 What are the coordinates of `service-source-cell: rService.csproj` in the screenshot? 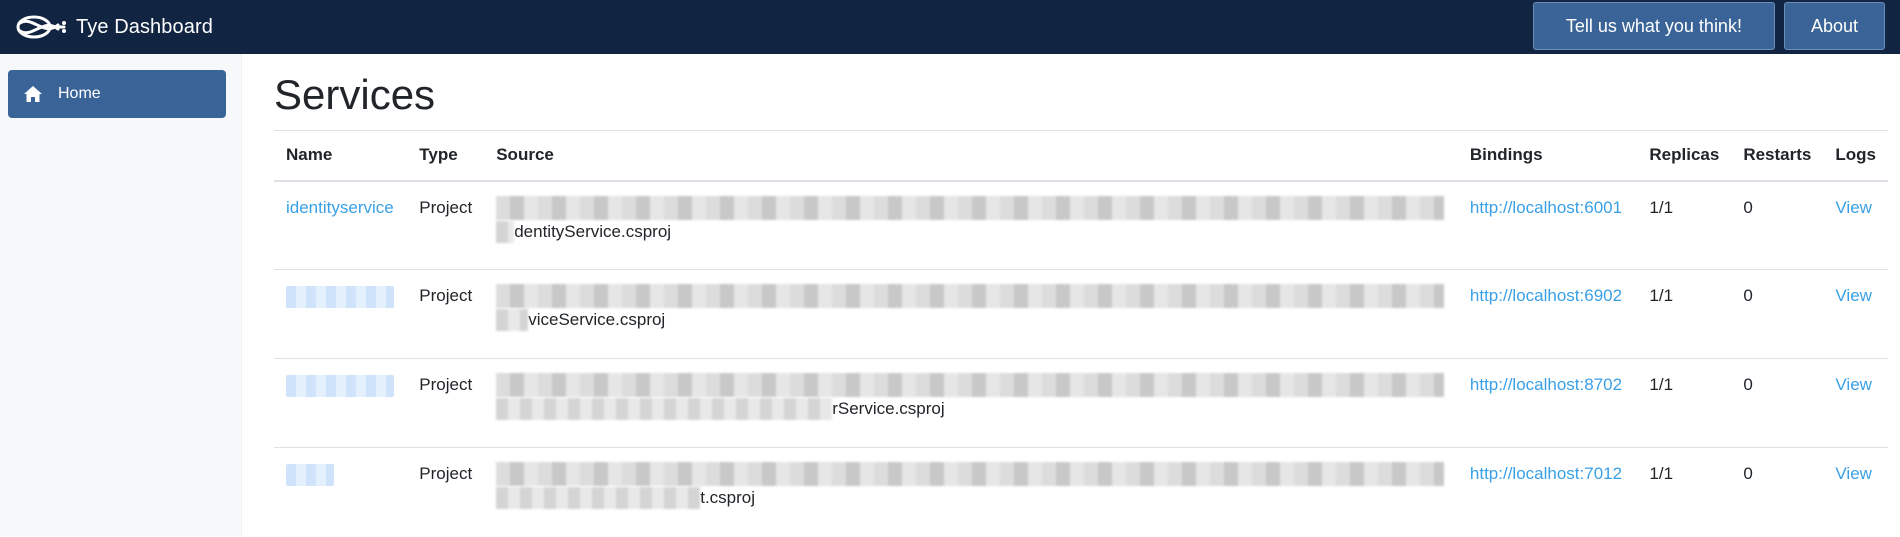 It's located at (971, 403).